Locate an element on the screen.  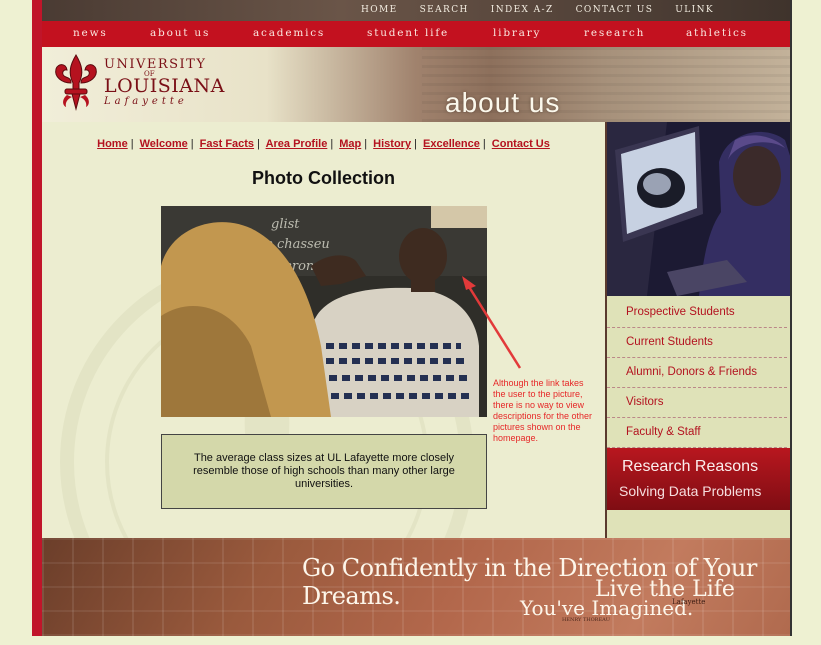
util-link-contact: CONTACT US is located at coordinates (615, 10).